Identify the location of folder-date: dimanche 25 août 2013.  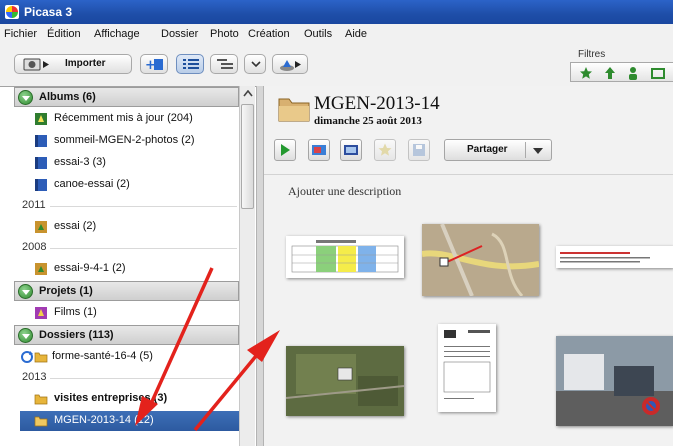
(368, 121).